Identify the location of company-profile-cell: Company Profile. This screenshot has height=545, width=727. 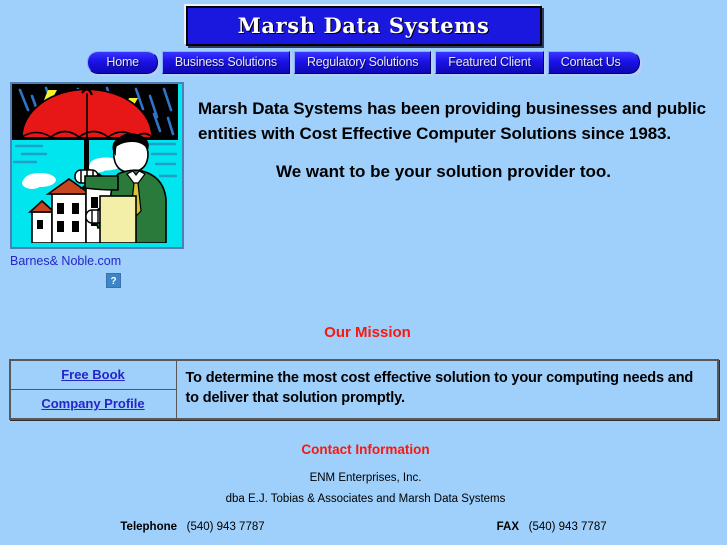
(93, 404).